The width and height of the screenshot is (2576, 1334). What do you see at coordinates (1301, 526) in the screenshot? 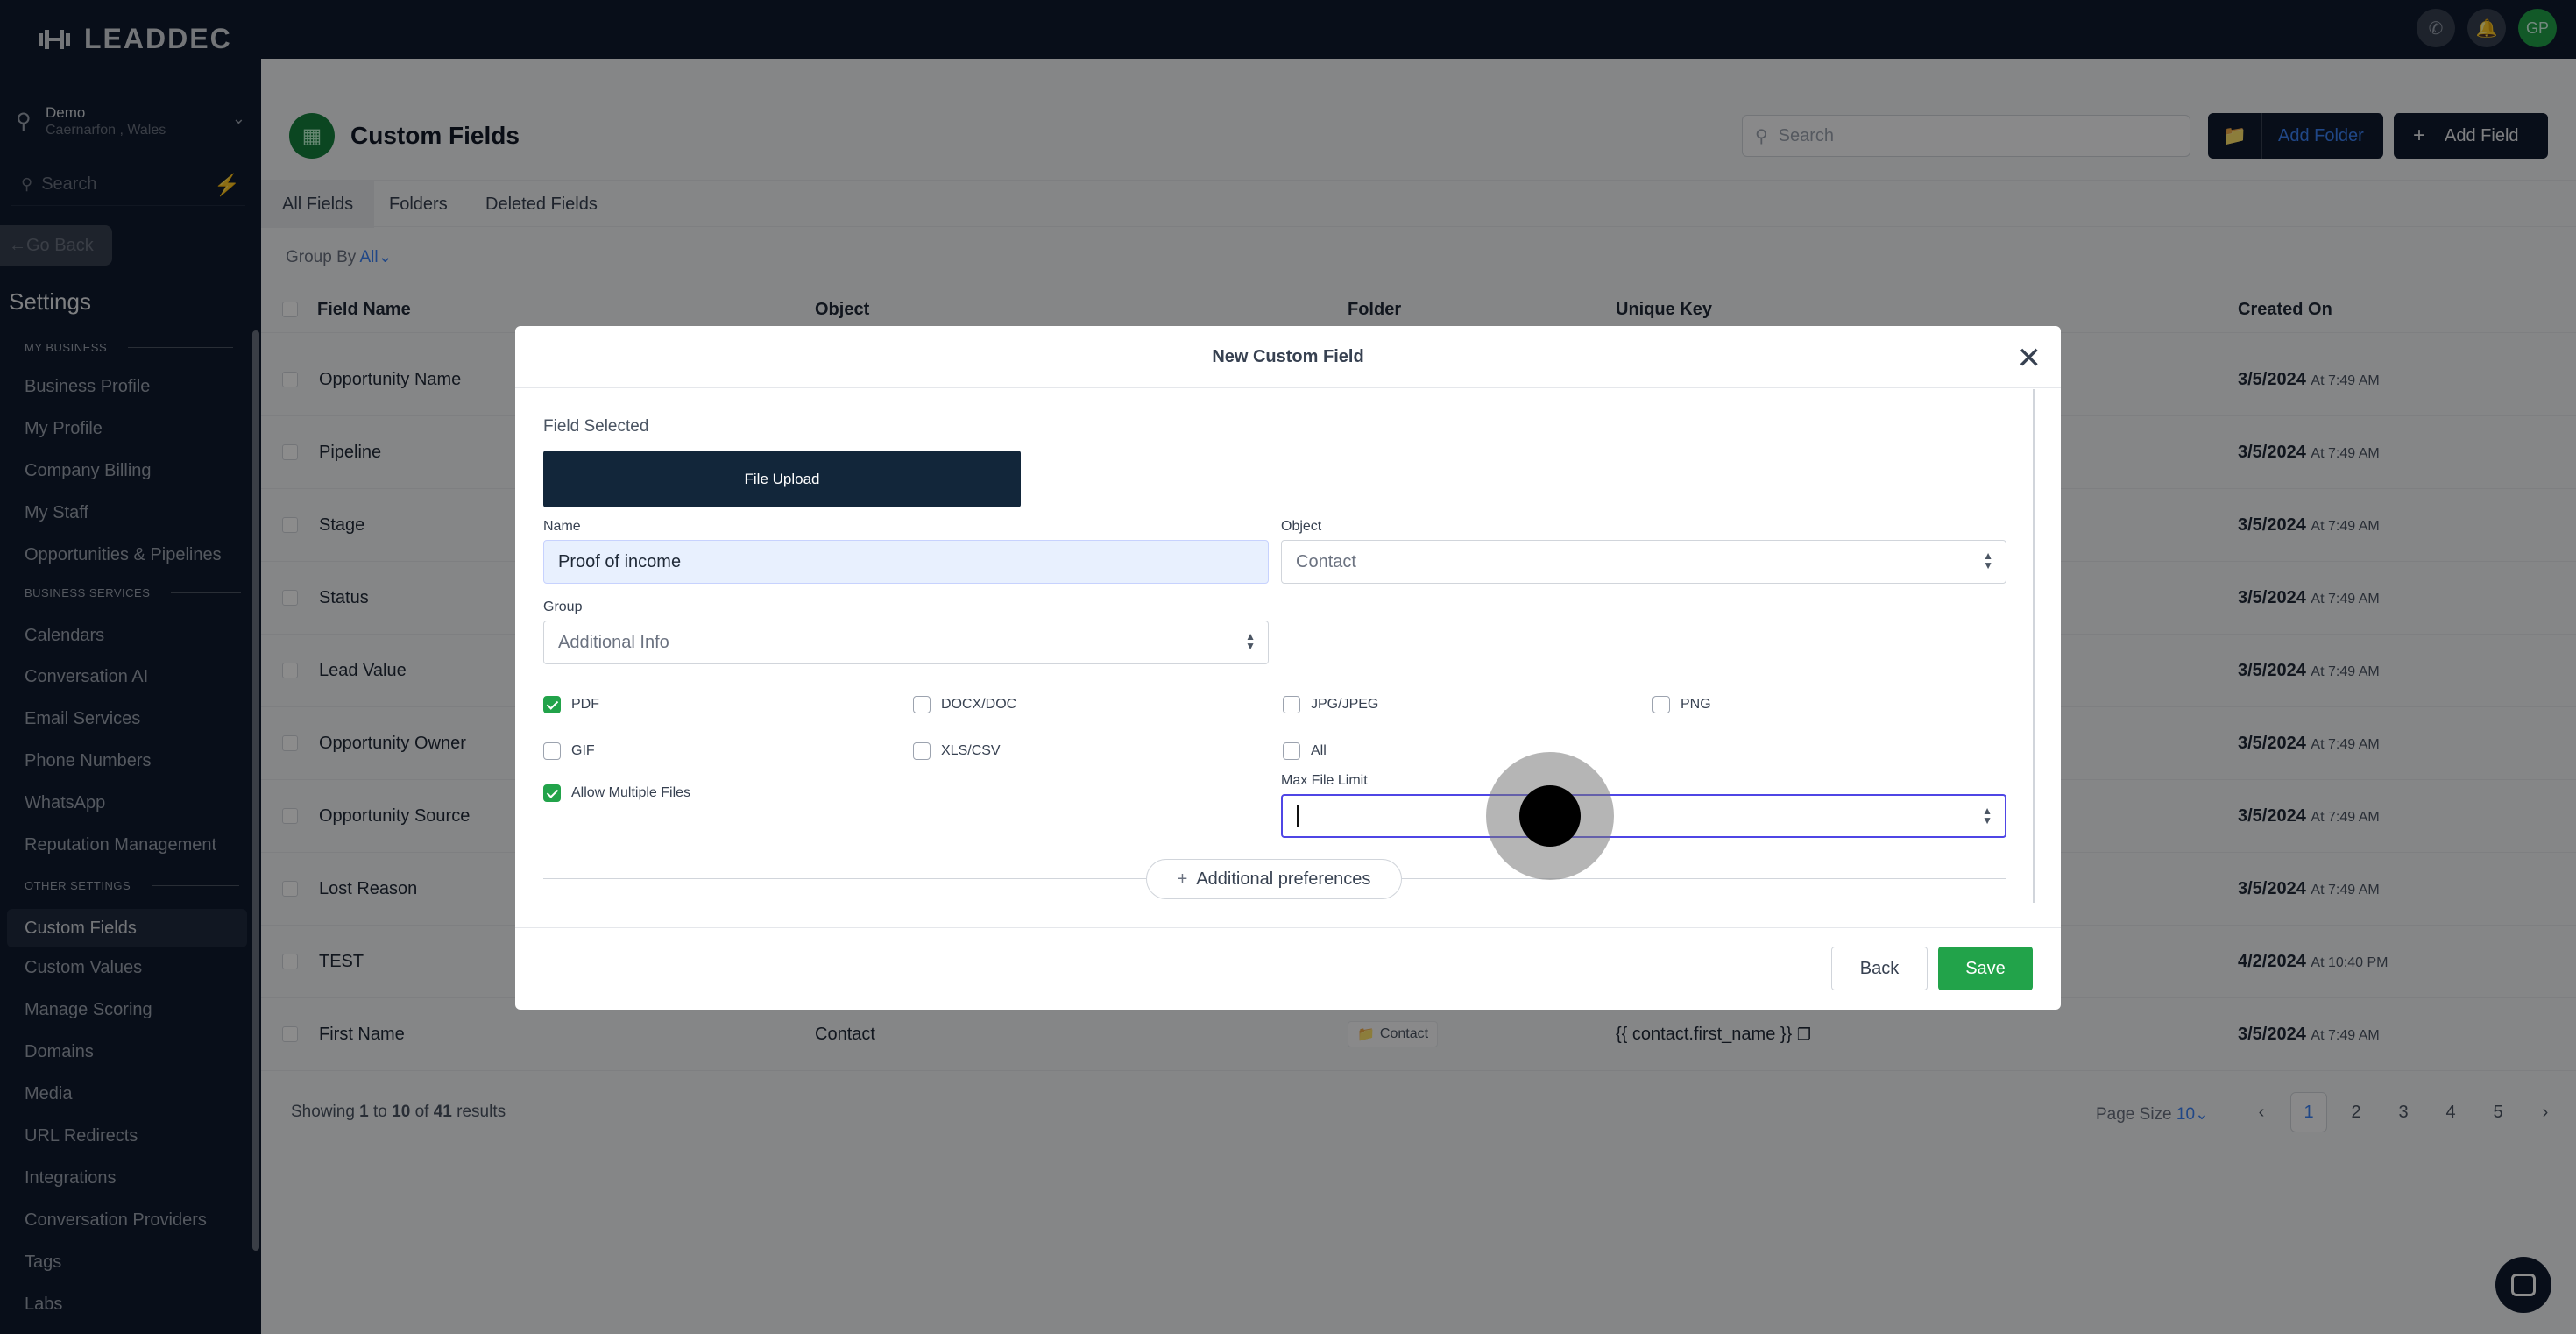
I see `object-label: Object` at bounding box center [1301, 526].